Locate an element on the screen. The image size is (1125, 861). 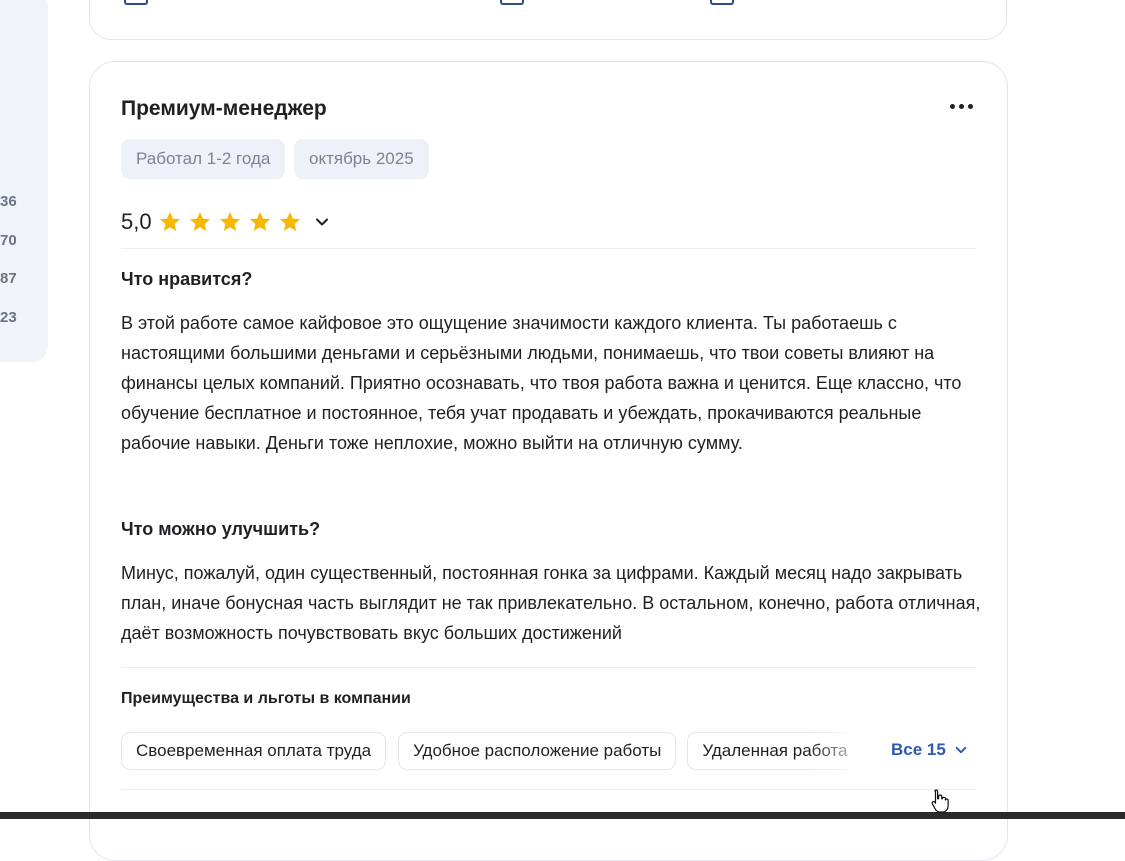
rating-value: 5,0 is located at coordinates (136, 221).